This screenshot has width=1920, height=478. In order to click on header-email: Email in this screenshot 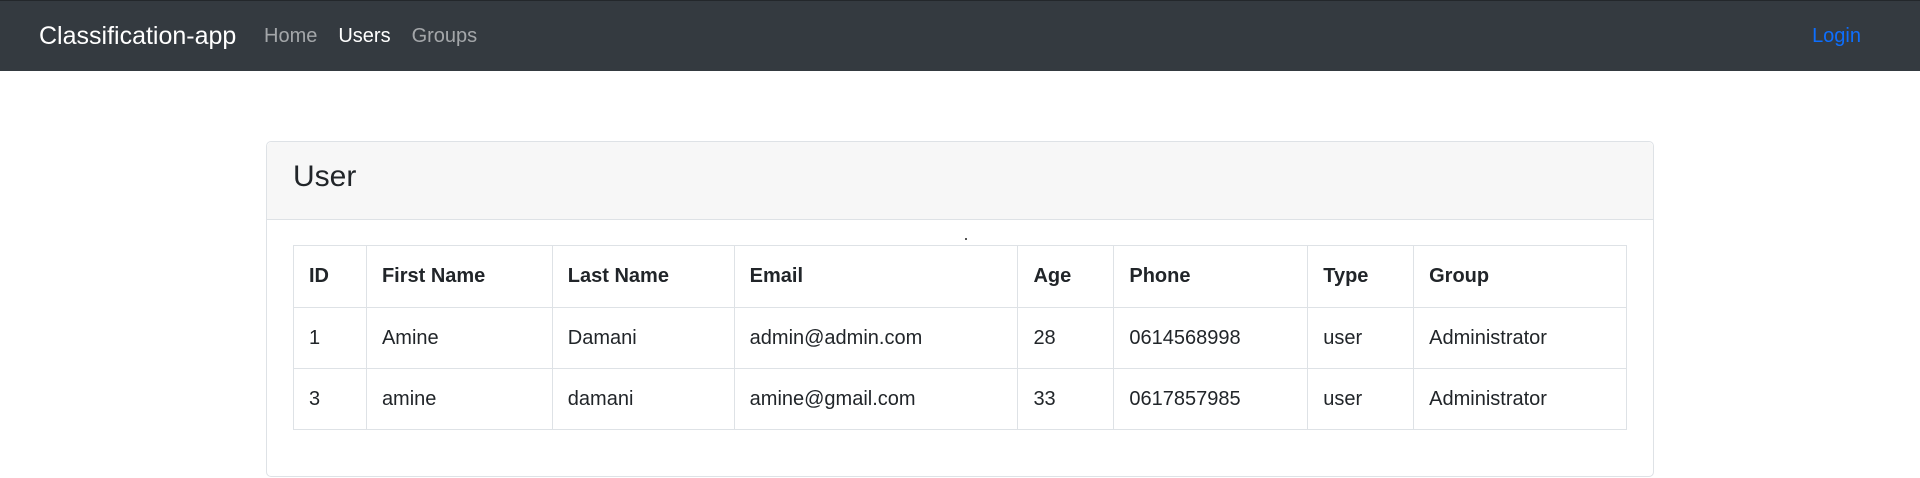, I will do `click(876, 276)`.